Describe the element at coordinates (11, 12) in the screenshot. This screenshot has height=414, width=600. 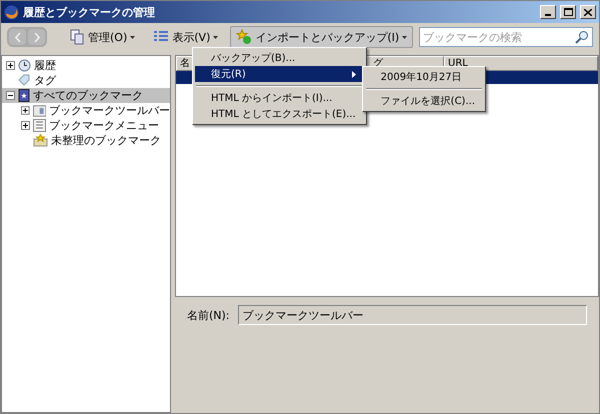
I see `browser-logo-icon` at that location.